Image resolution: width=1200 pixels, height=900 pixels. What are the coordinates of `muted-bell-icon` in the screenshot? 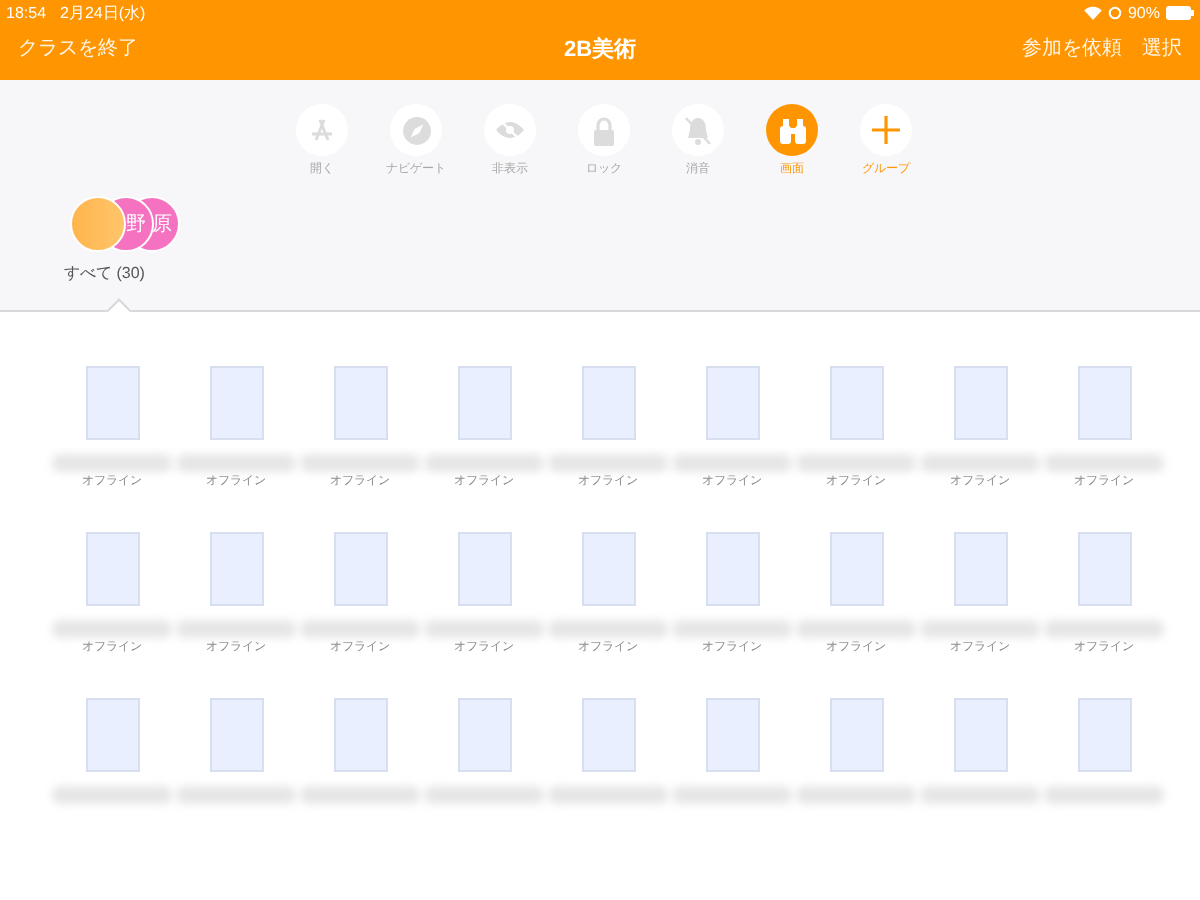 It's located at (698, 130).